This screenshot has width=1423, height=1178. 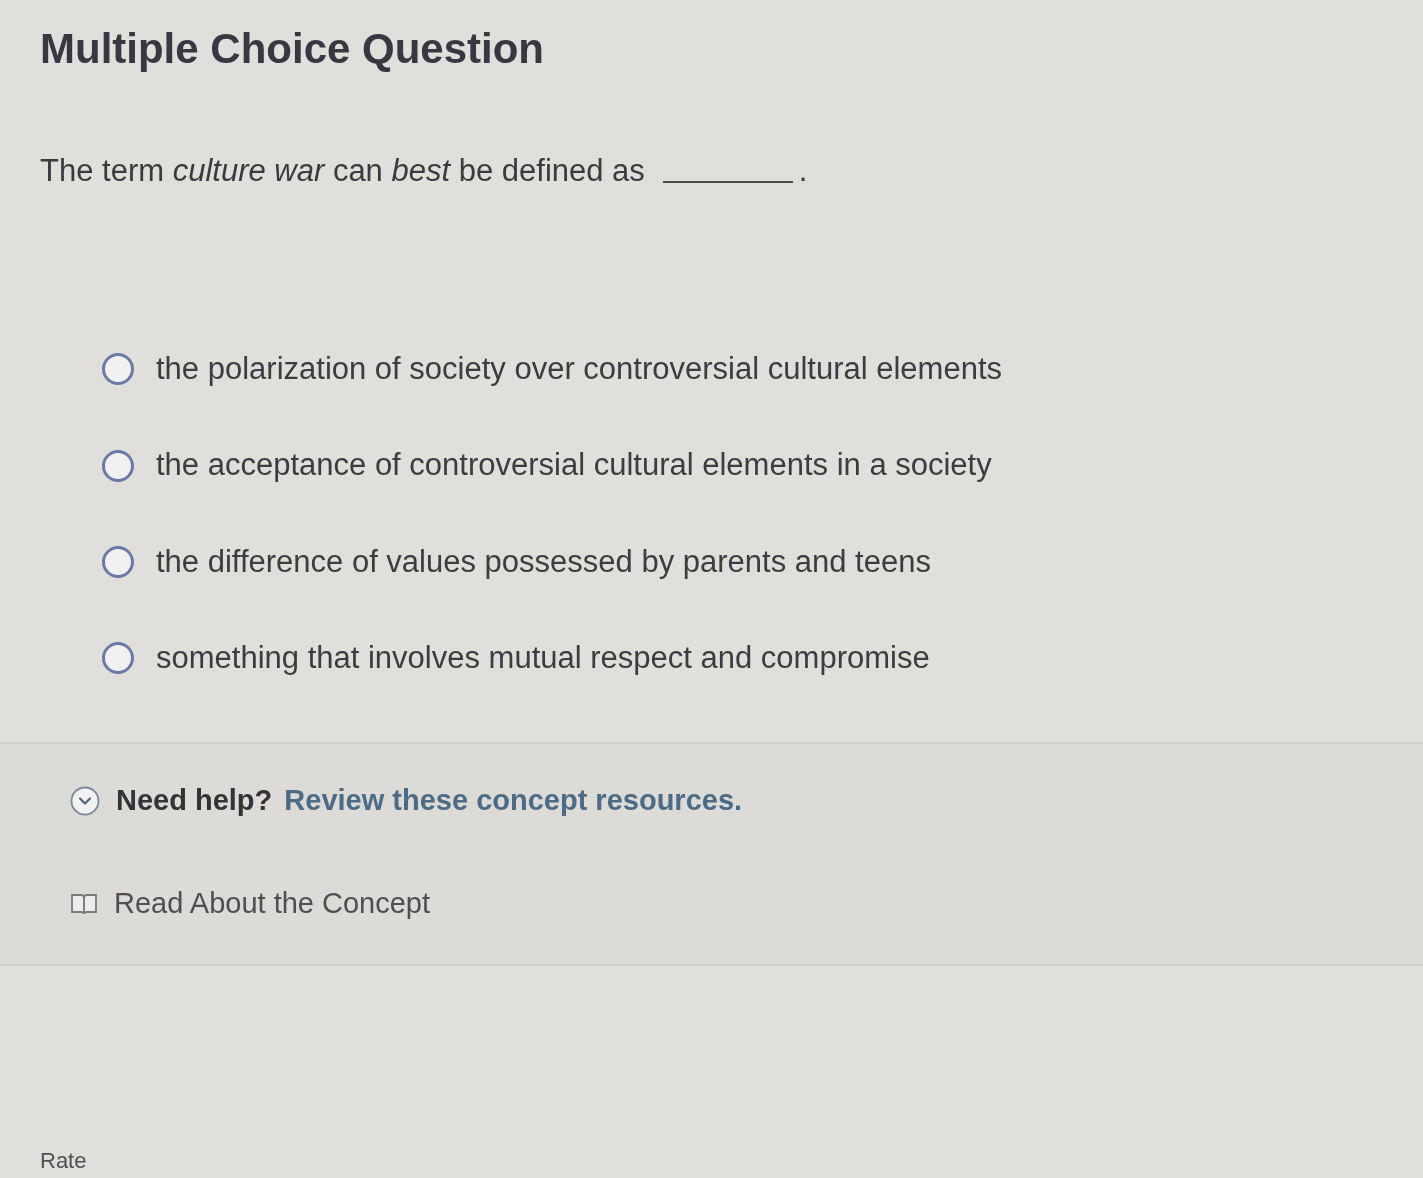 What do you see at coordinates (85, 800) in the screenshot?
I see `chevron-circle-icon` at bounding box center [85, 800].